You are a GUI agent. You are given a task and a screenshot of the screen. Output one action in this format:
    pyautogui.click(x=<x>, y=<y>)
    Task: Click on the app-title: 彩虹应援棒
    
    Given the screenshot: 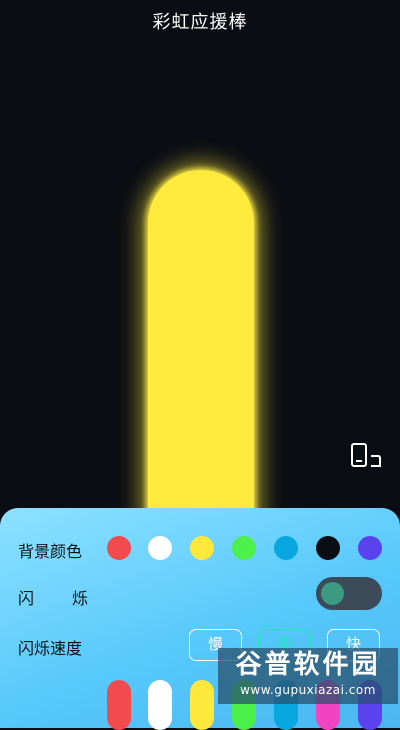 What is the action you would take?
    pyautogui.click(x=200, y=22)
    